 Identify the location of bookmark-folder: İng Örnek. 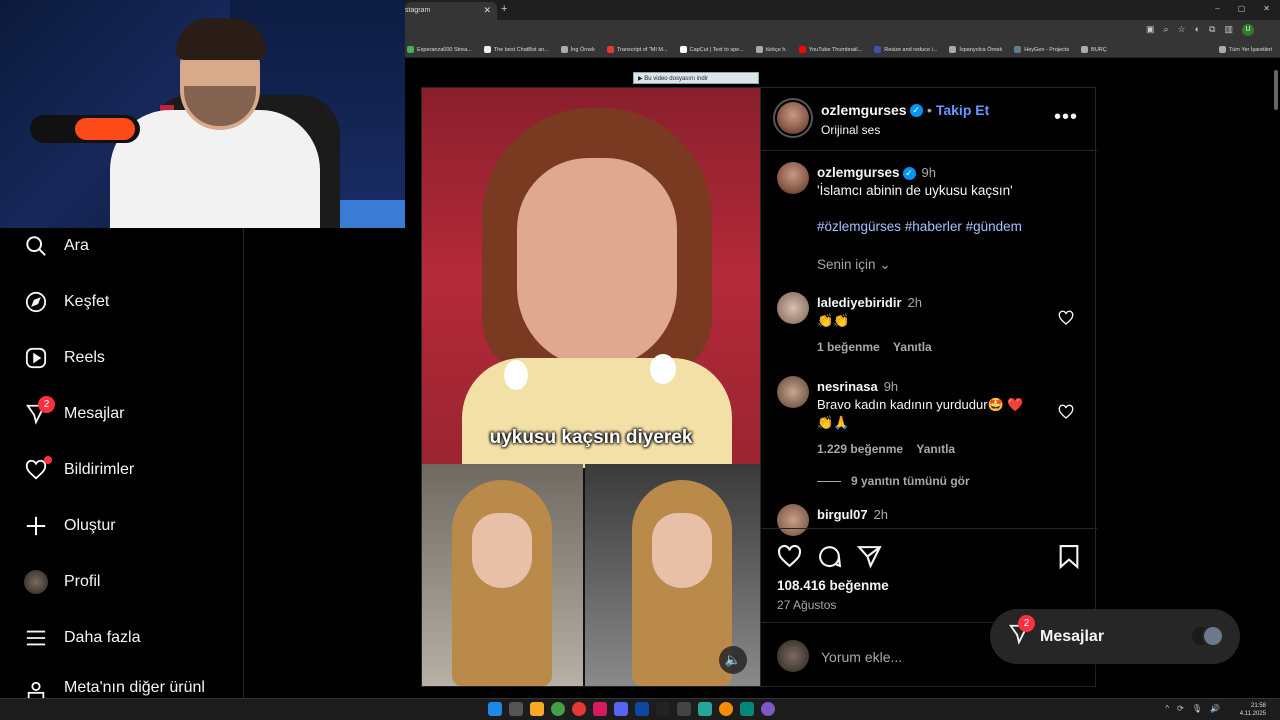
(577, 49).